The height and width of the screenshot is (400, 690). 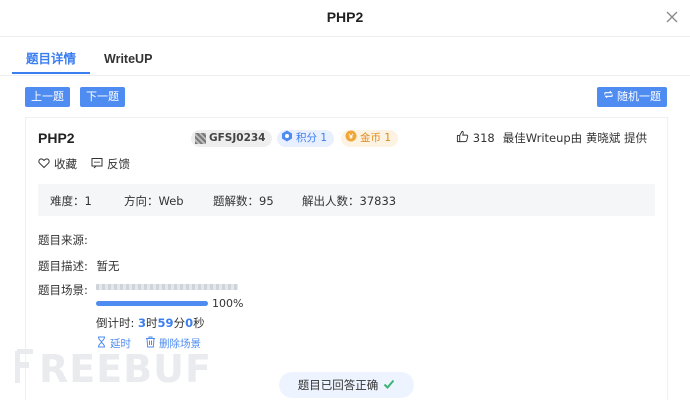 What do you see at coordinates (228, 303) in the screenshot?
I see `env-progress-text: 100%` at bounding box center [228, 303].